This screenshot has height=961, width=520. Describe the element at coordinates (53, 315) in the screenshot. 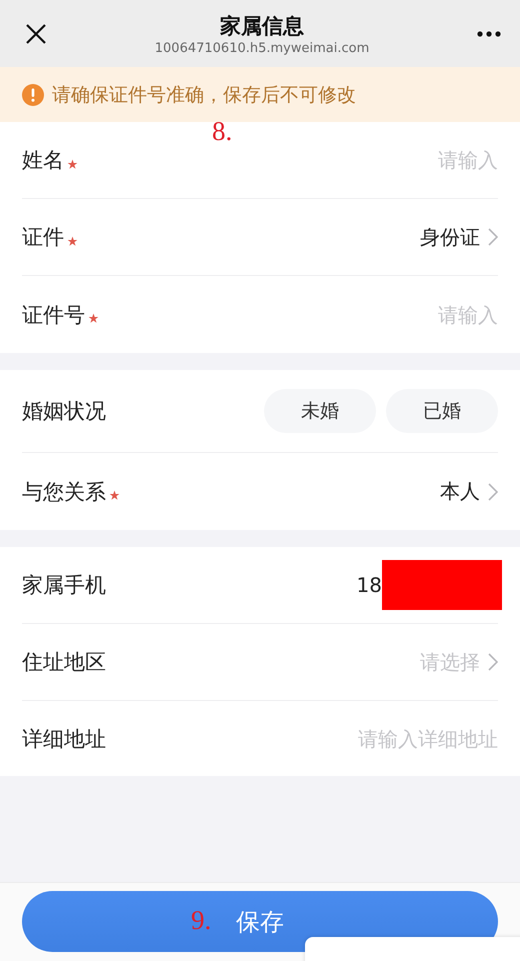

I see `field-label: 证件号` at that location.